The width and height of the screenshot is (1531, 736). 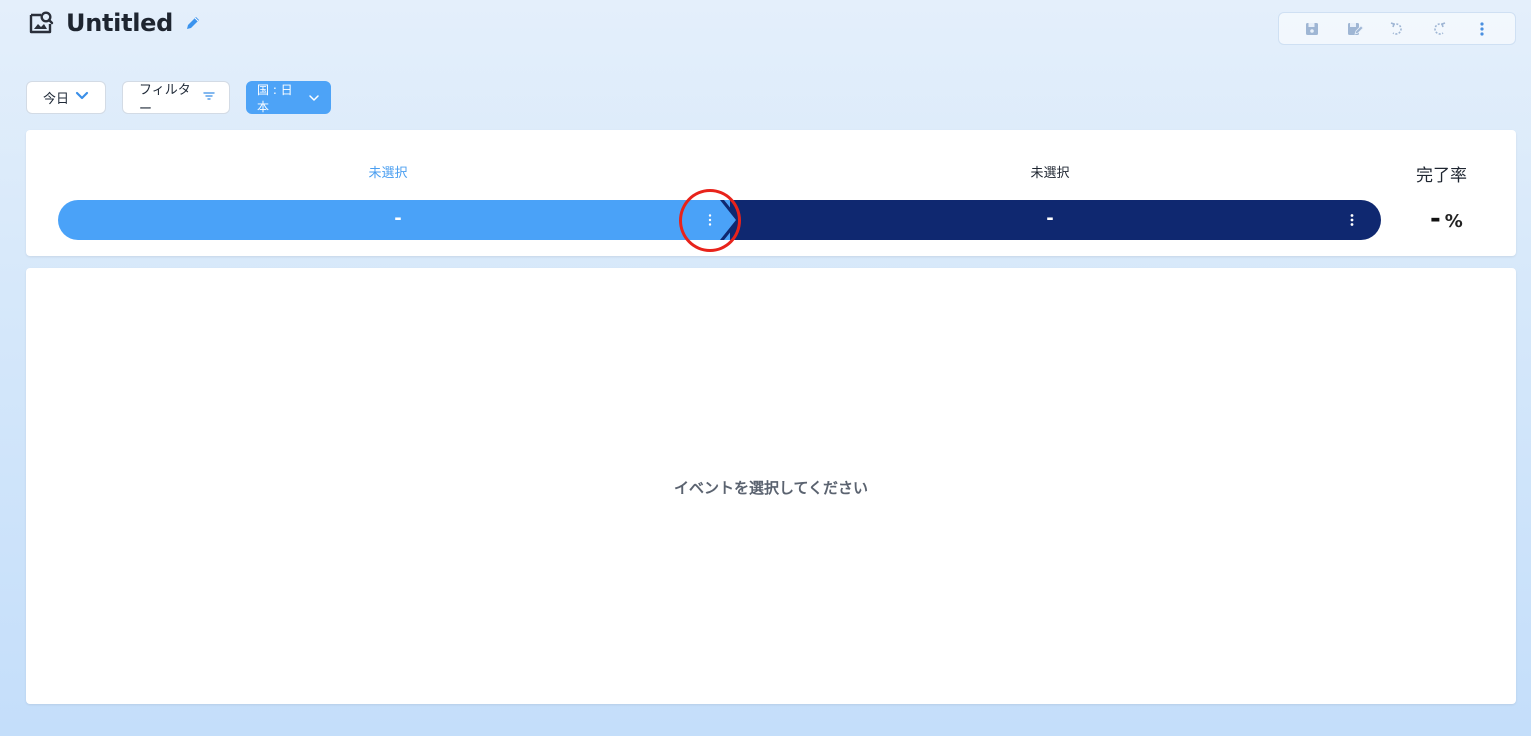 I want to click on image-search-icon, so click(x=41, y=23).